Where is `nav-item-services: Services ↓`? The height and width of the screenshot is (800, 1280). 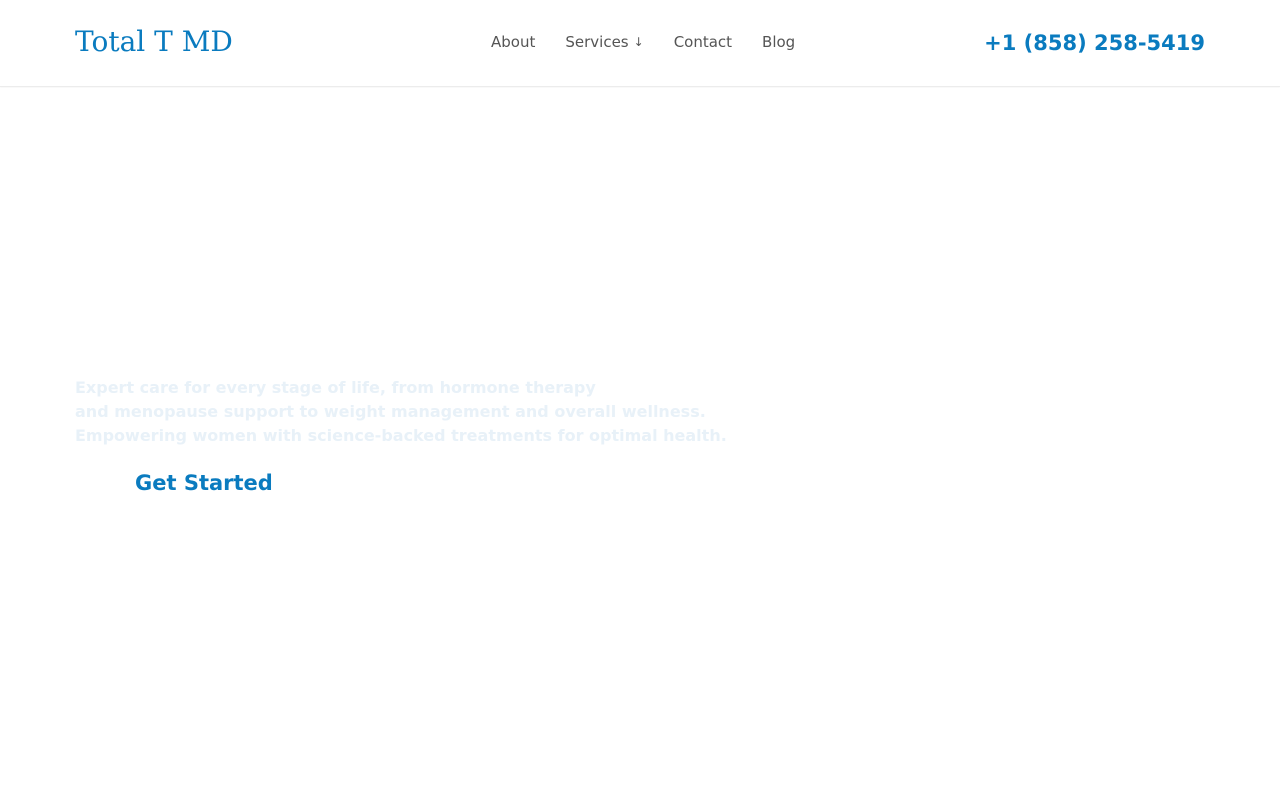
nav-item-services: Services ↓ is located at coordinates (604, 42).